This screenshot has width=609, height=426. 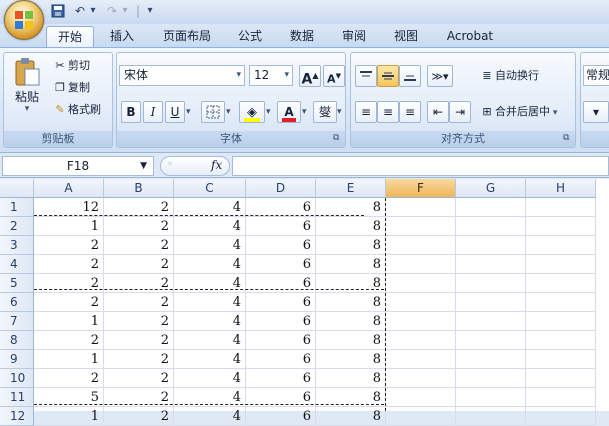 What do you see at coordinates (491, 302) in the screenshot?
I see `cell-g6` at bounding box center [491, 302].